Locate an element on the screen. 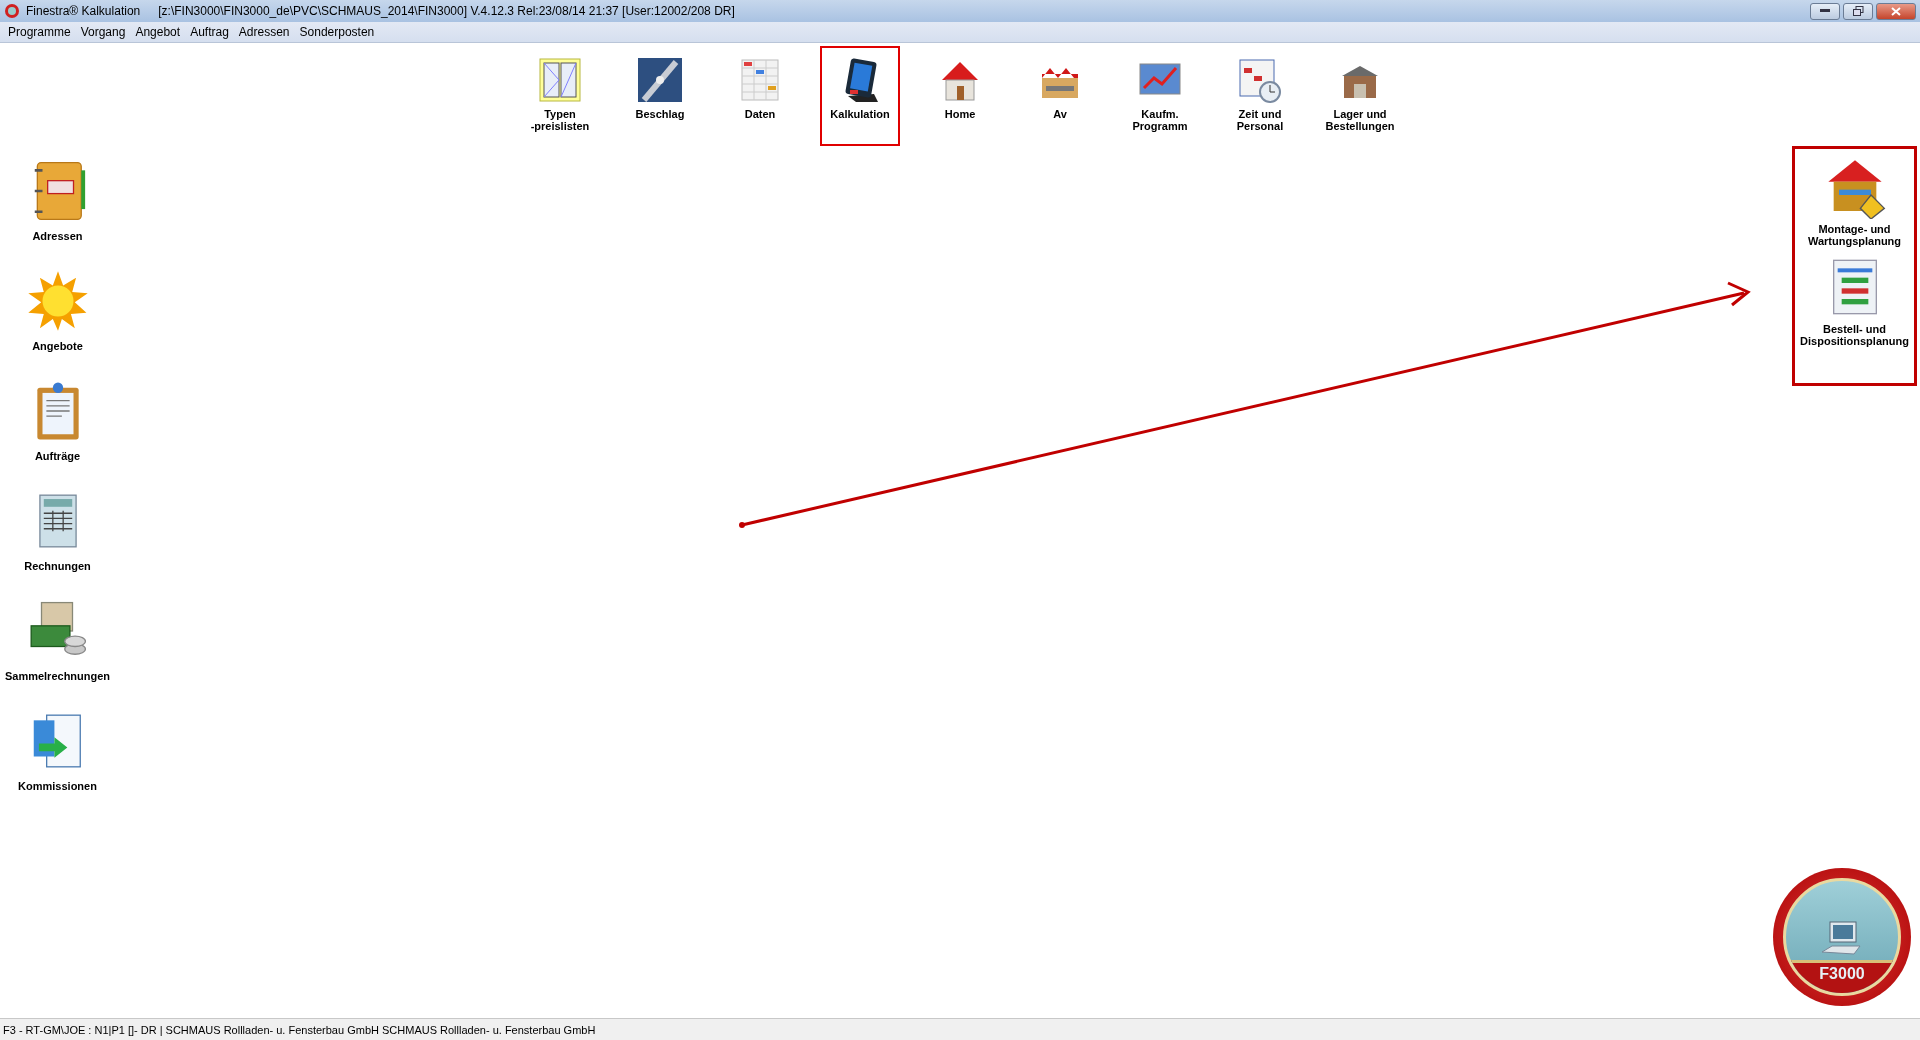  restore-button is located at coordinates (1858, 11).